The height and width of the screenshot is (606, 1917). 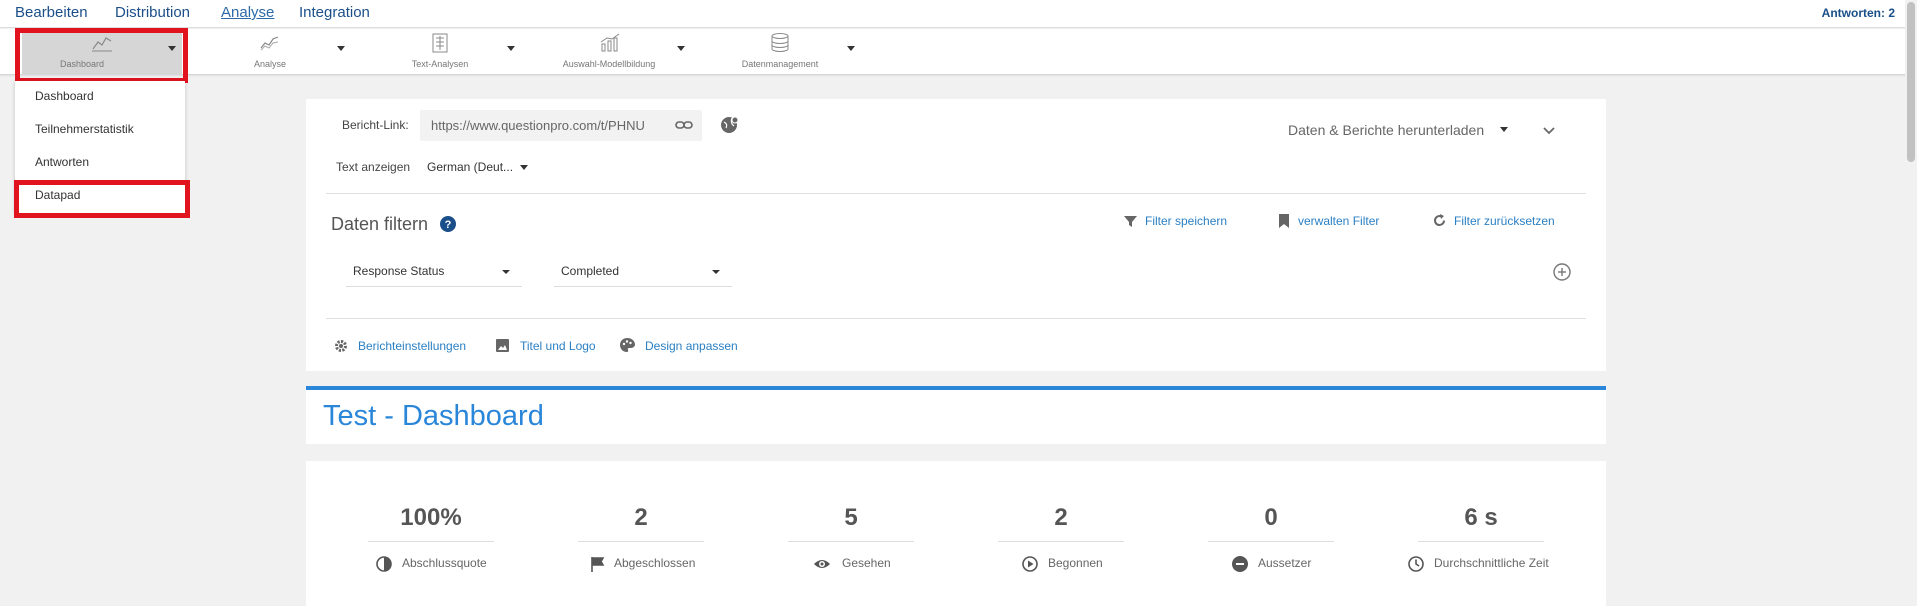 I want to click on stat-started: 2, so click(x=1061, y=520).